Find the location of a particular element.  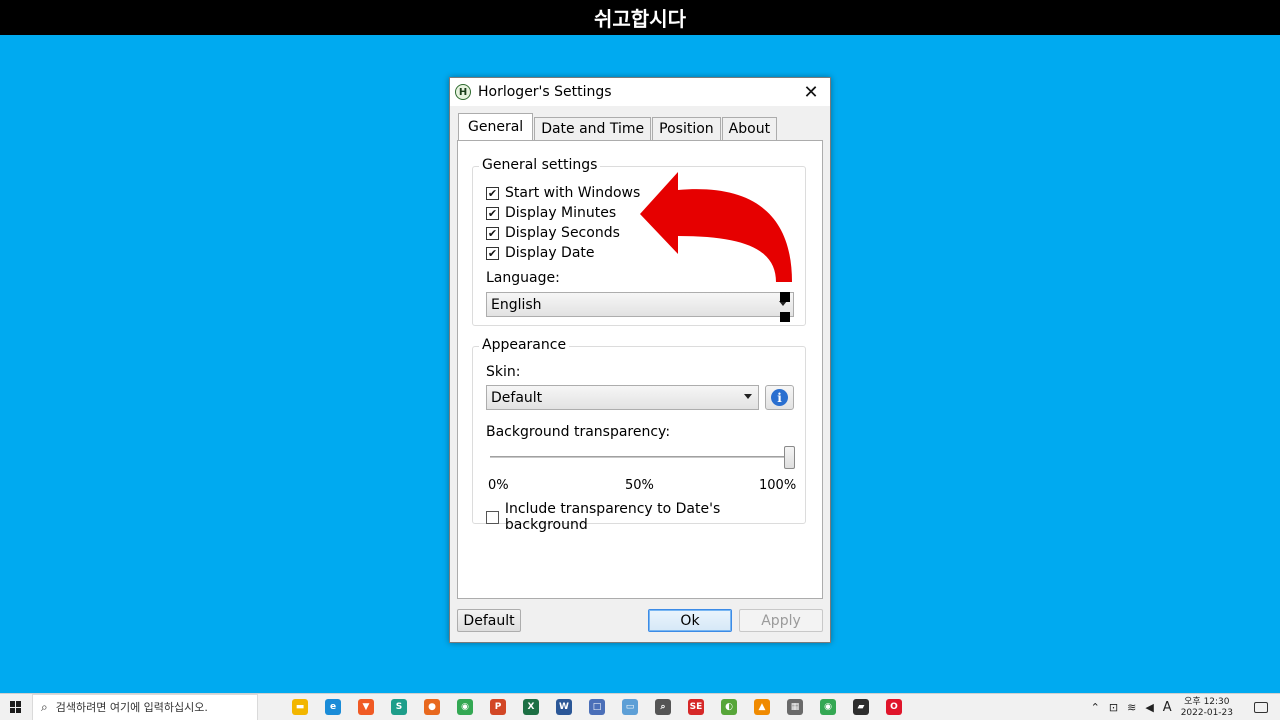

chrome-alt-icon: ◉ is located at coordinates (828, 707).